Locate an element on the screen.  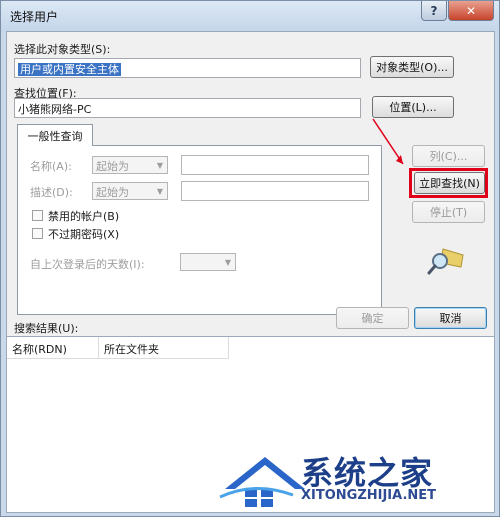
tab-general-query: 一般性查询 is located at coordinates (55, 135).